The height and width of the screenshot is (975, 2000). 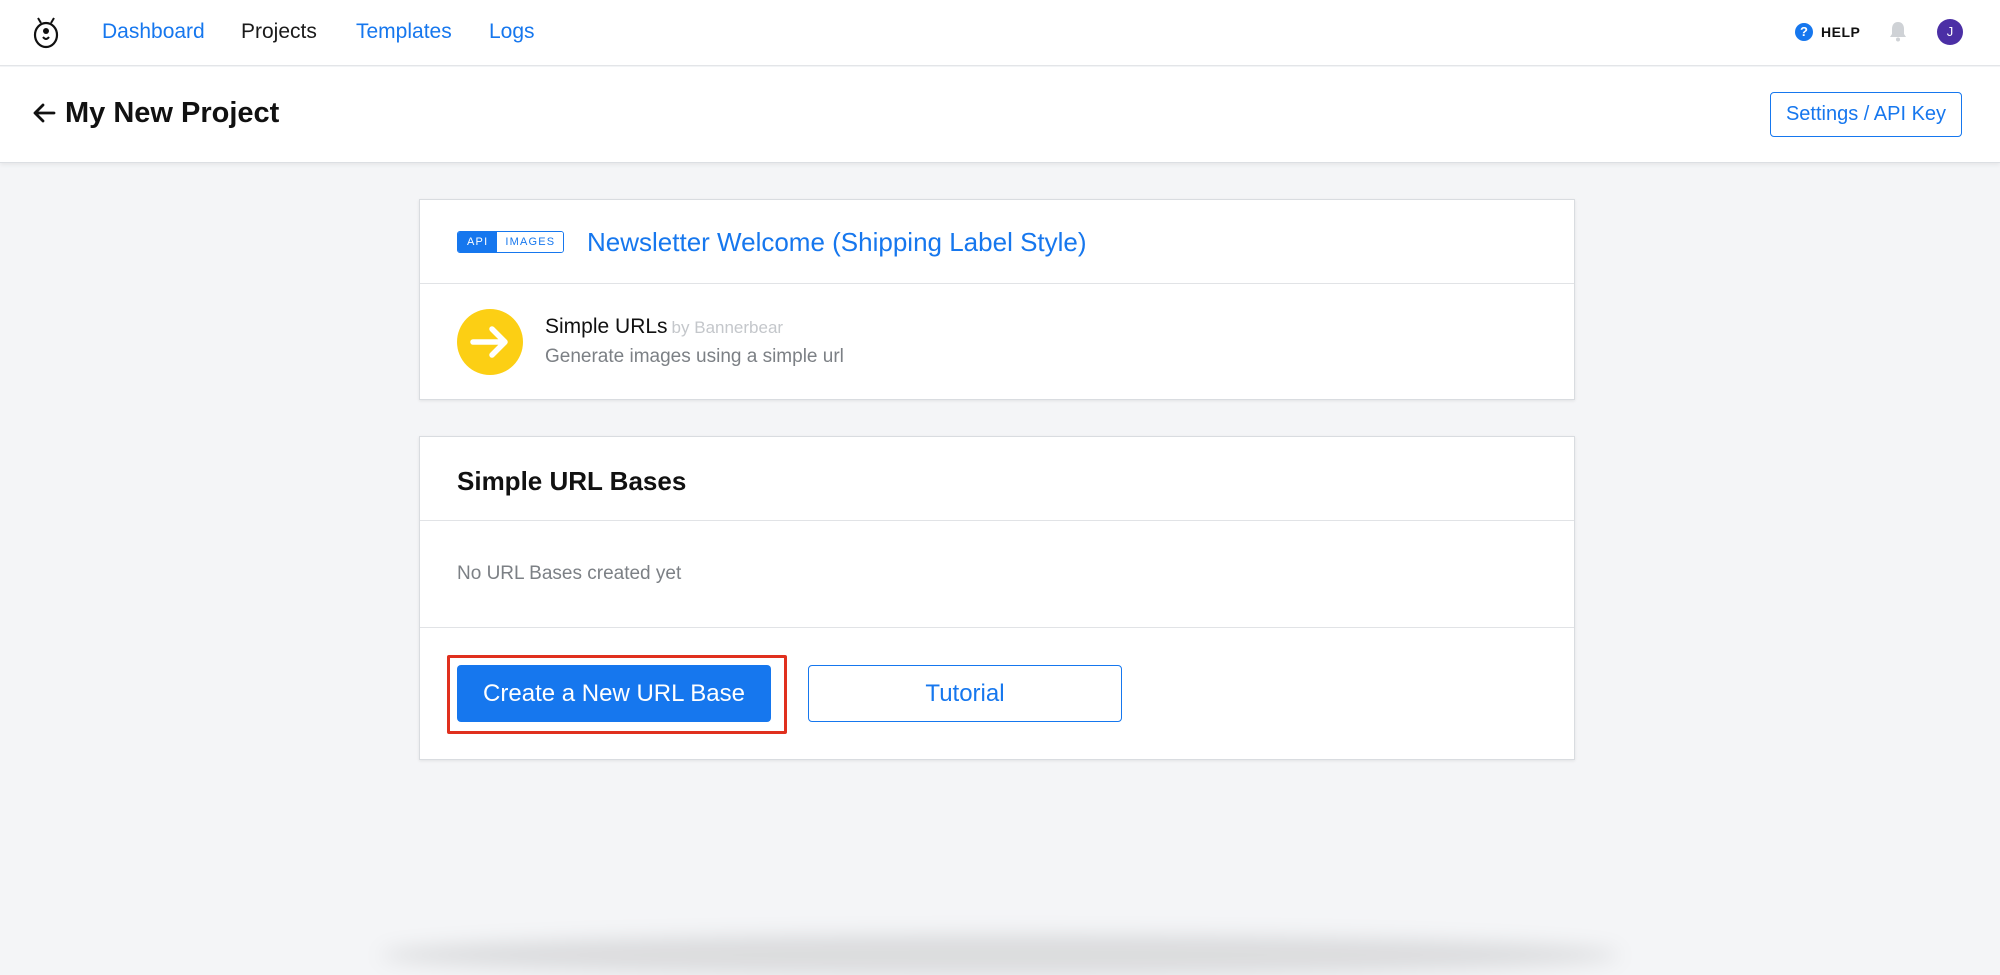 What do you see at coordinates (44, 113) in the screenshot?
I see `back-arrow-icon` at bounding box center [44, 113].